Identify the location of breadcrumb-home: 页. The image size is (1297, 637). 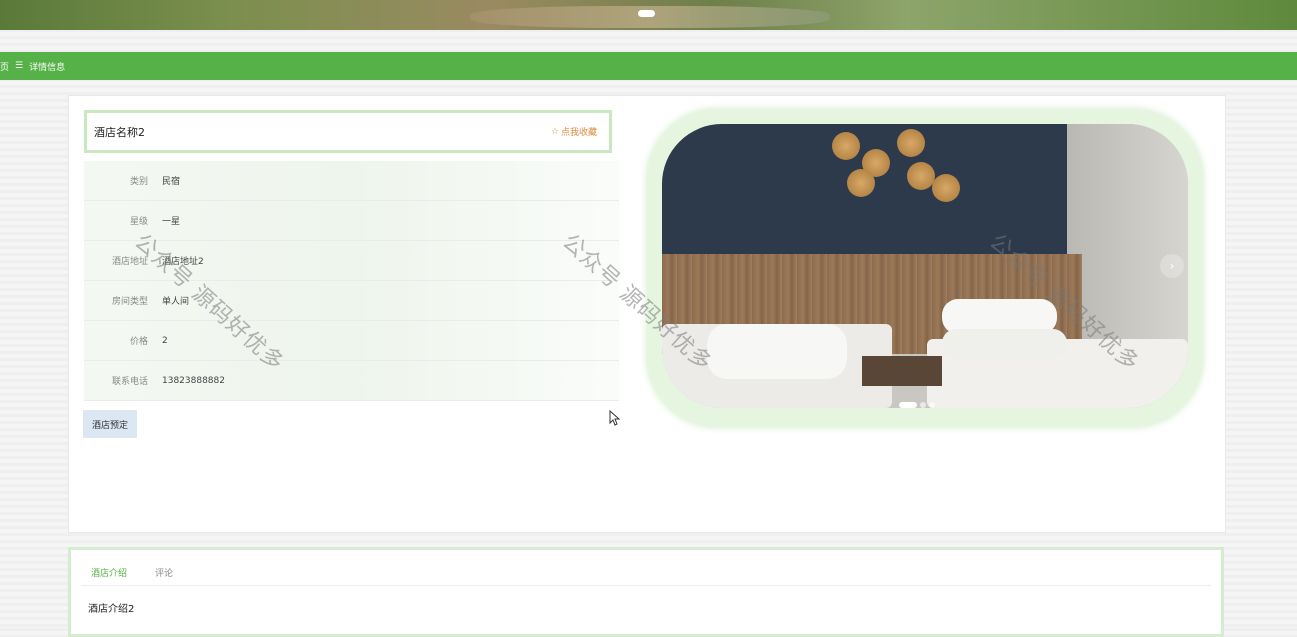
(4, 66).